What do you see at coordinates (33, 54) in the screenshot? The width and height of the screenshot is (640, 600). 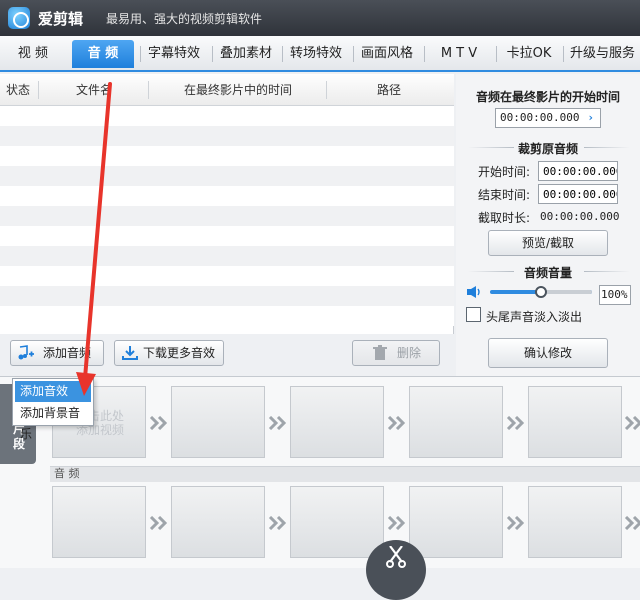 I see `tab-video: 视 频` at bounding box center [33, 54].